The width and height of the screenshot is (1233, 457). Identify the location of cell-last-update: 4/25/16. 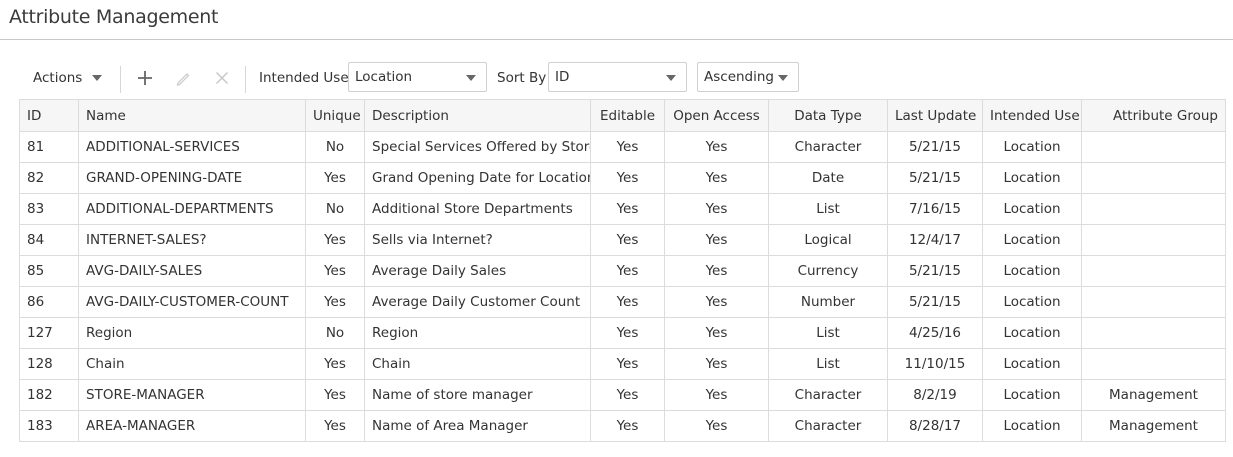
(935, 333).